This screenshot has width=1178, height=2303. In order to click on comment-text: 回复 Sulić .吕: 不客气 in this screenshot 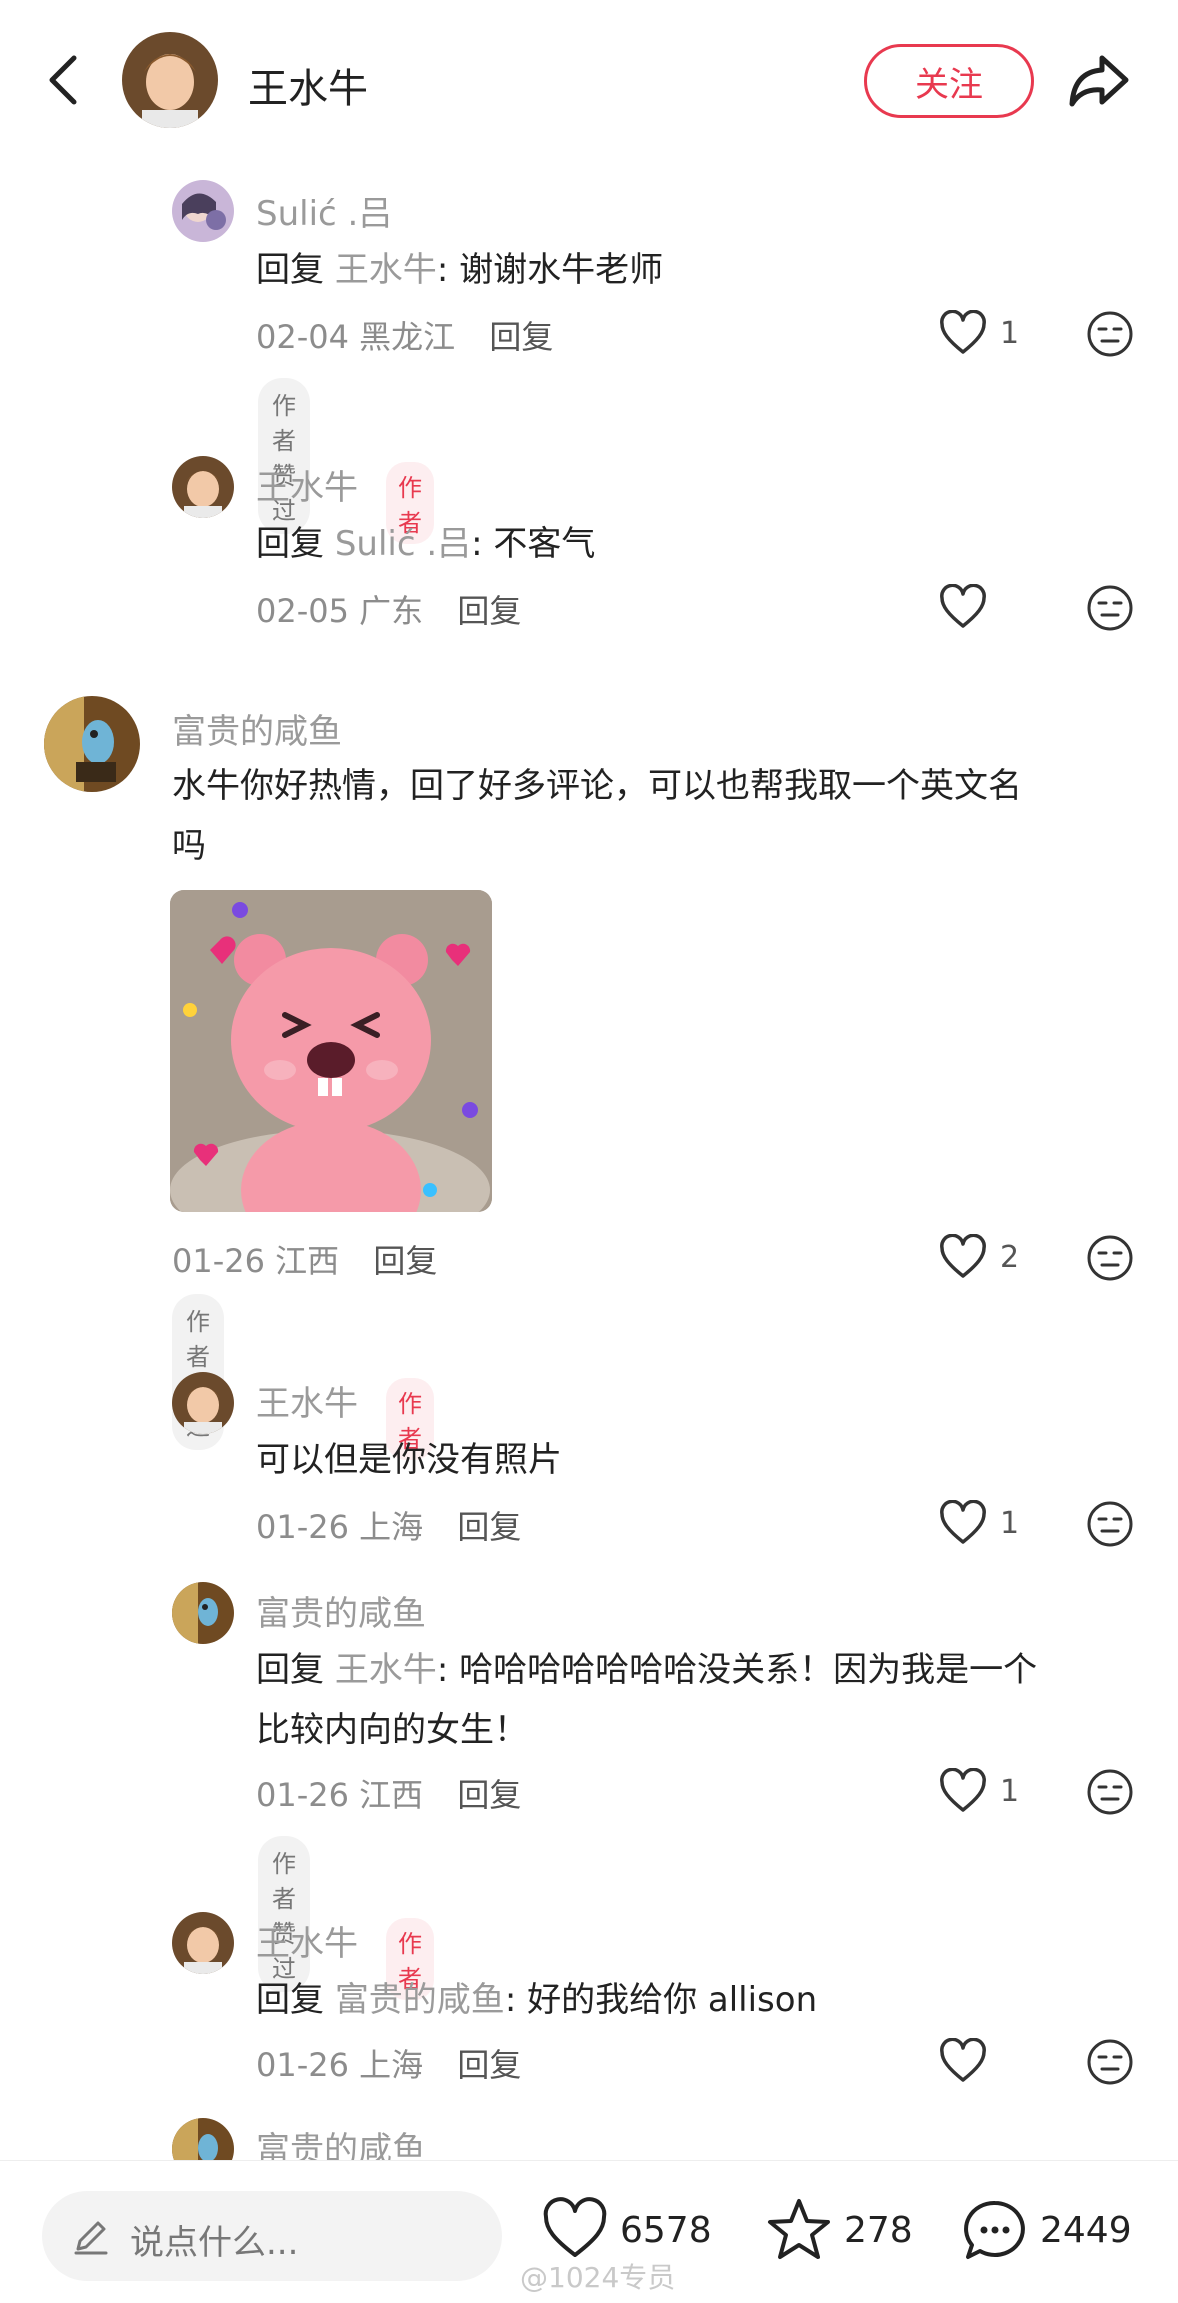, I will do `click(425, 544)`.